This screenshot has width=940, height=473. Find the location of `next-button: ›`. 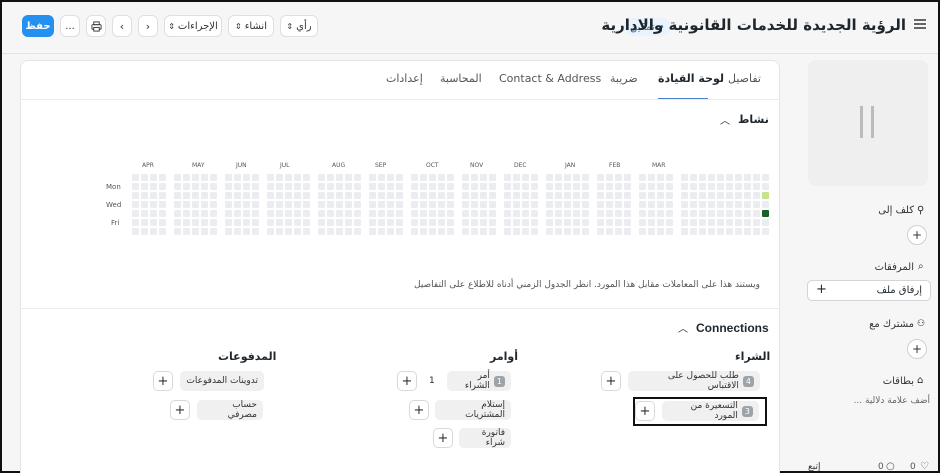

next-button: › is located at coordinates (148, 26).